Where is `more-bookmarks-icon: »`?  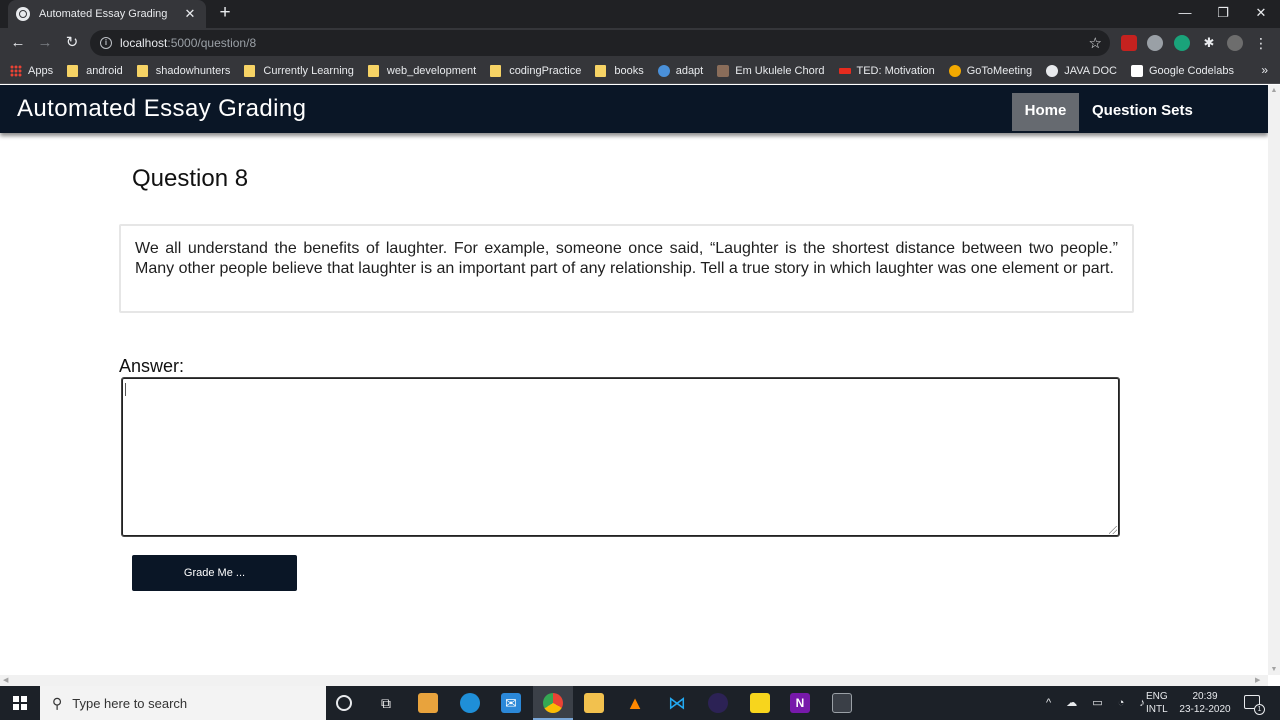 more-bookmarks-icon: » is located at coordinates (1264, 70).